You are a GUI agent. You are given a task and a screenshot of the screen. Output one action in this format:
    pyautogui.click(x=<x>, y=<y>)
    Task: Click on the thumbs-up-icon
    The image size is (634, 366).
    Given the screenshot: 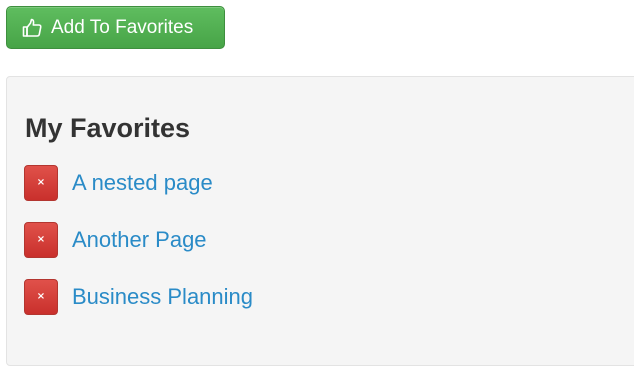 What is the action you would take?
    pyautogui.click(x=32, y=28)
    